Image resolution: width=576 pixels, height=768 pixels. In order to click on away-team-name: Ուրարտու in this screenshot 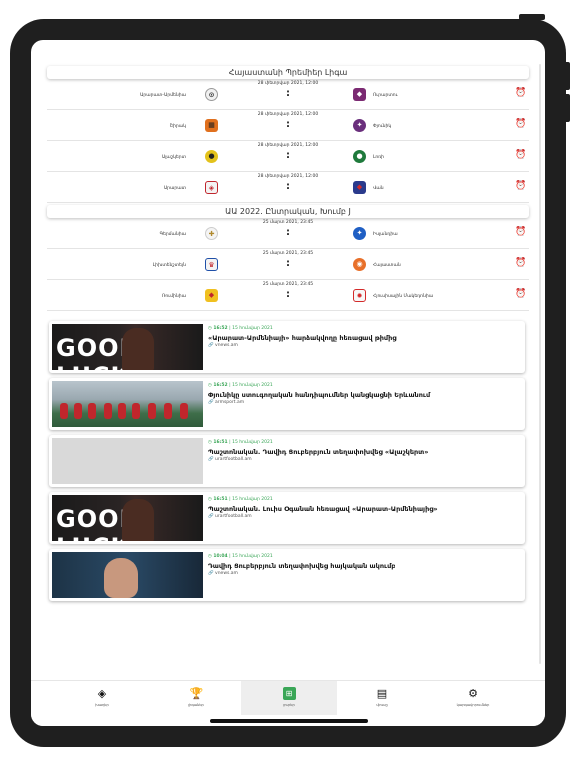, I will do `click(385, 95)`.